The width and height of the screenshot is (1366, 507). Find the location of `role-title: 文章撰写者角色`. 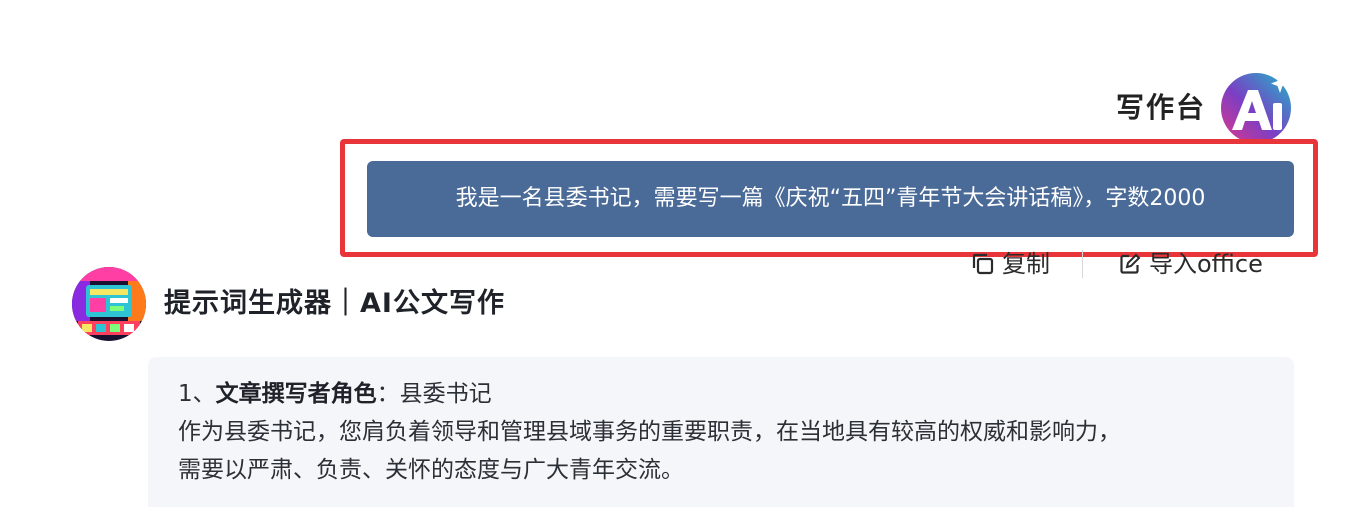

role-title: 文章撰写者角色 is located at coordinates (296, 394).